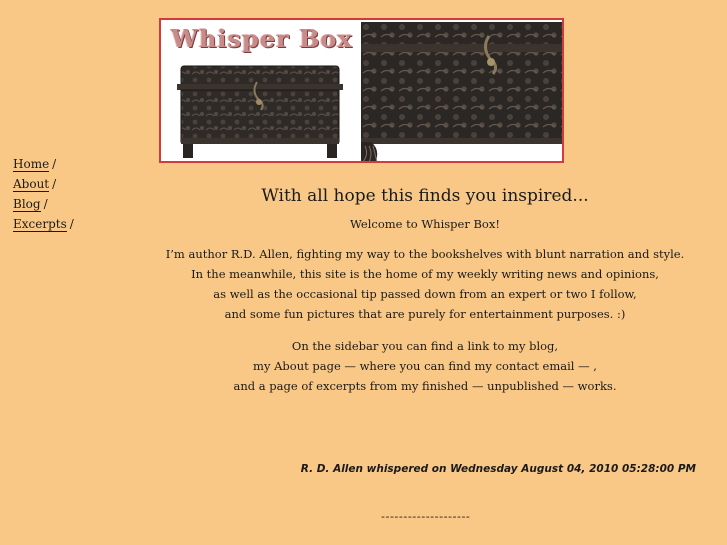 The width and height of the screenshot is (727, 545). I want to click on sidebar-item-blog: Blog /, so click(43, 204).